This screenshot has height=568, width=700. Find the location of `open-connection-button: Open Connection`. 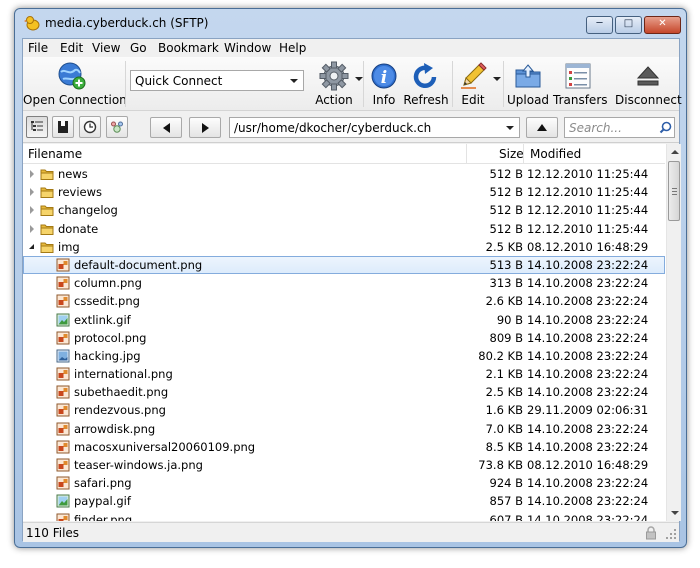

open-connection-button: Open Connection is located at coordinates (75, 84).